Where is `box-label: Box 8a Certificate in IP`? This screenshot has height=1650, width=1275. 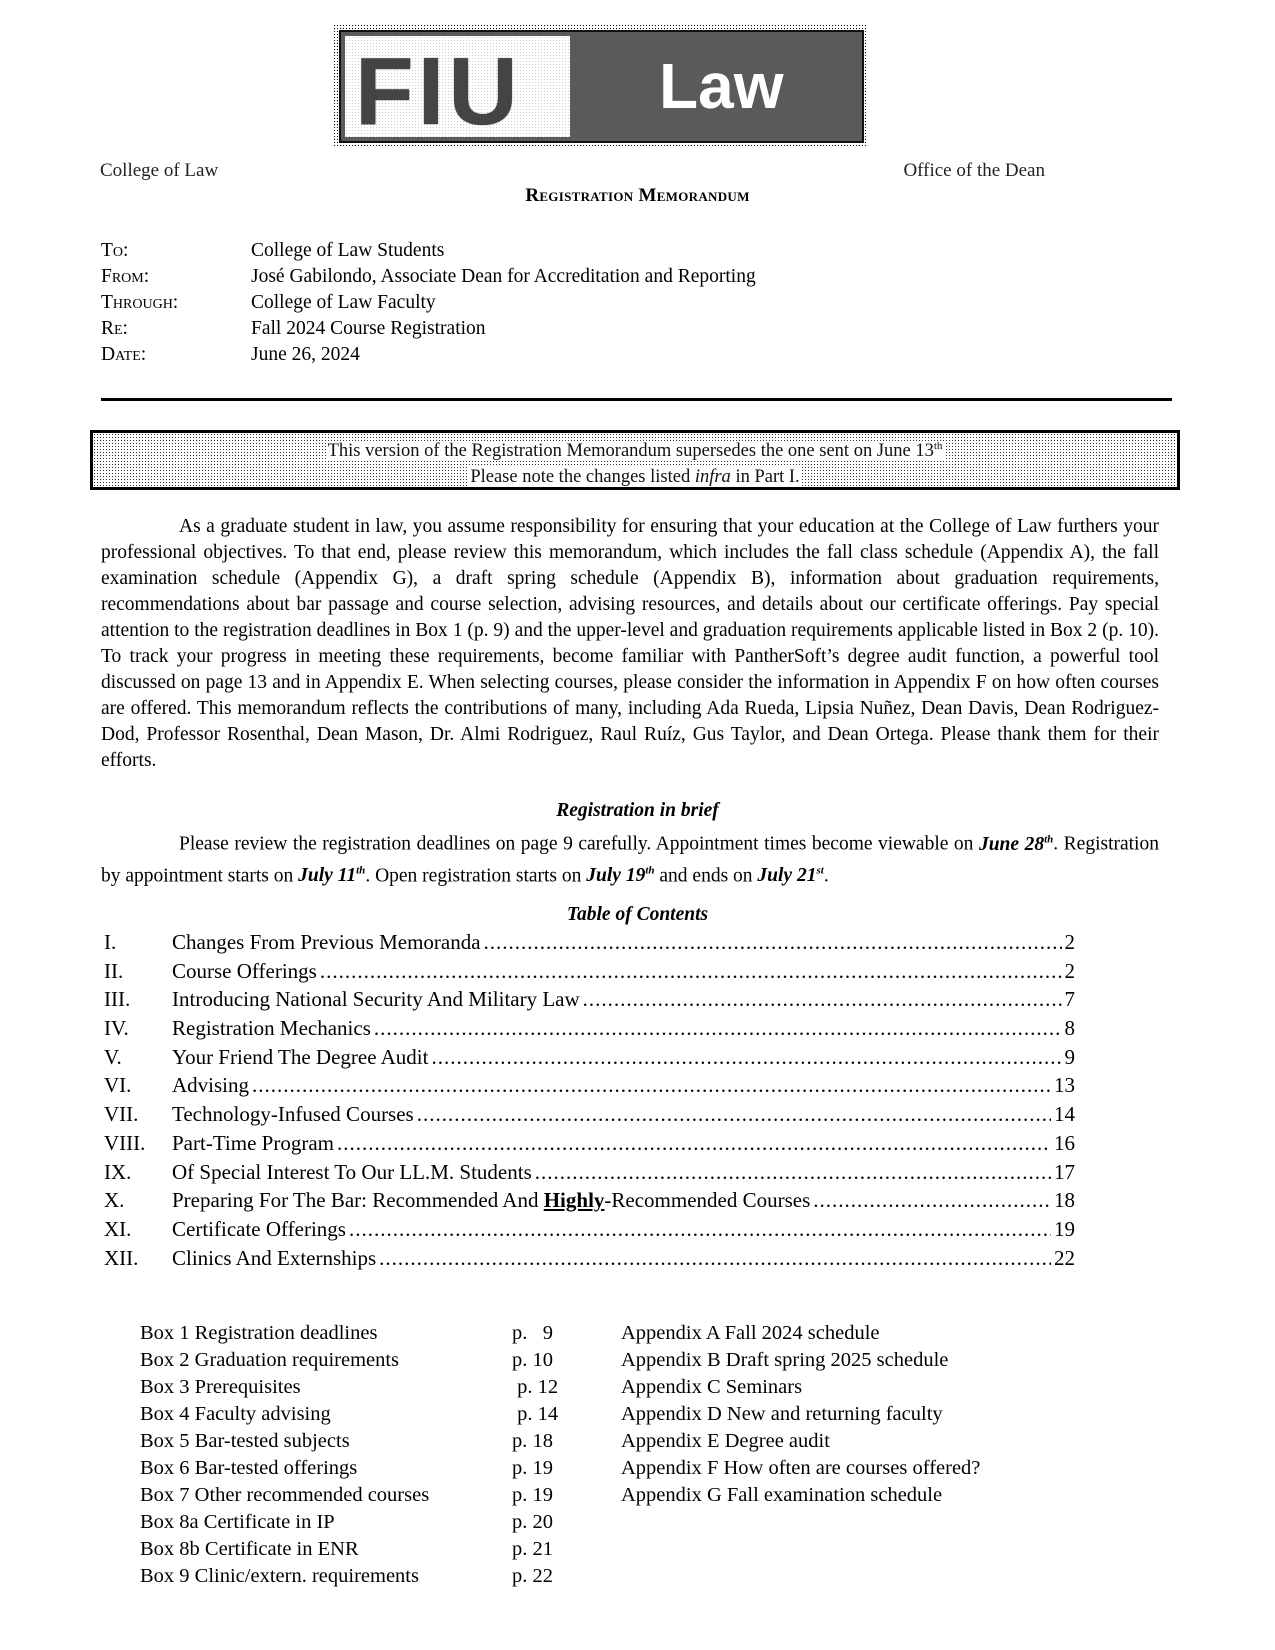
box-label: Box 8a Certificate in IP is located at coordinates (237, 1522).